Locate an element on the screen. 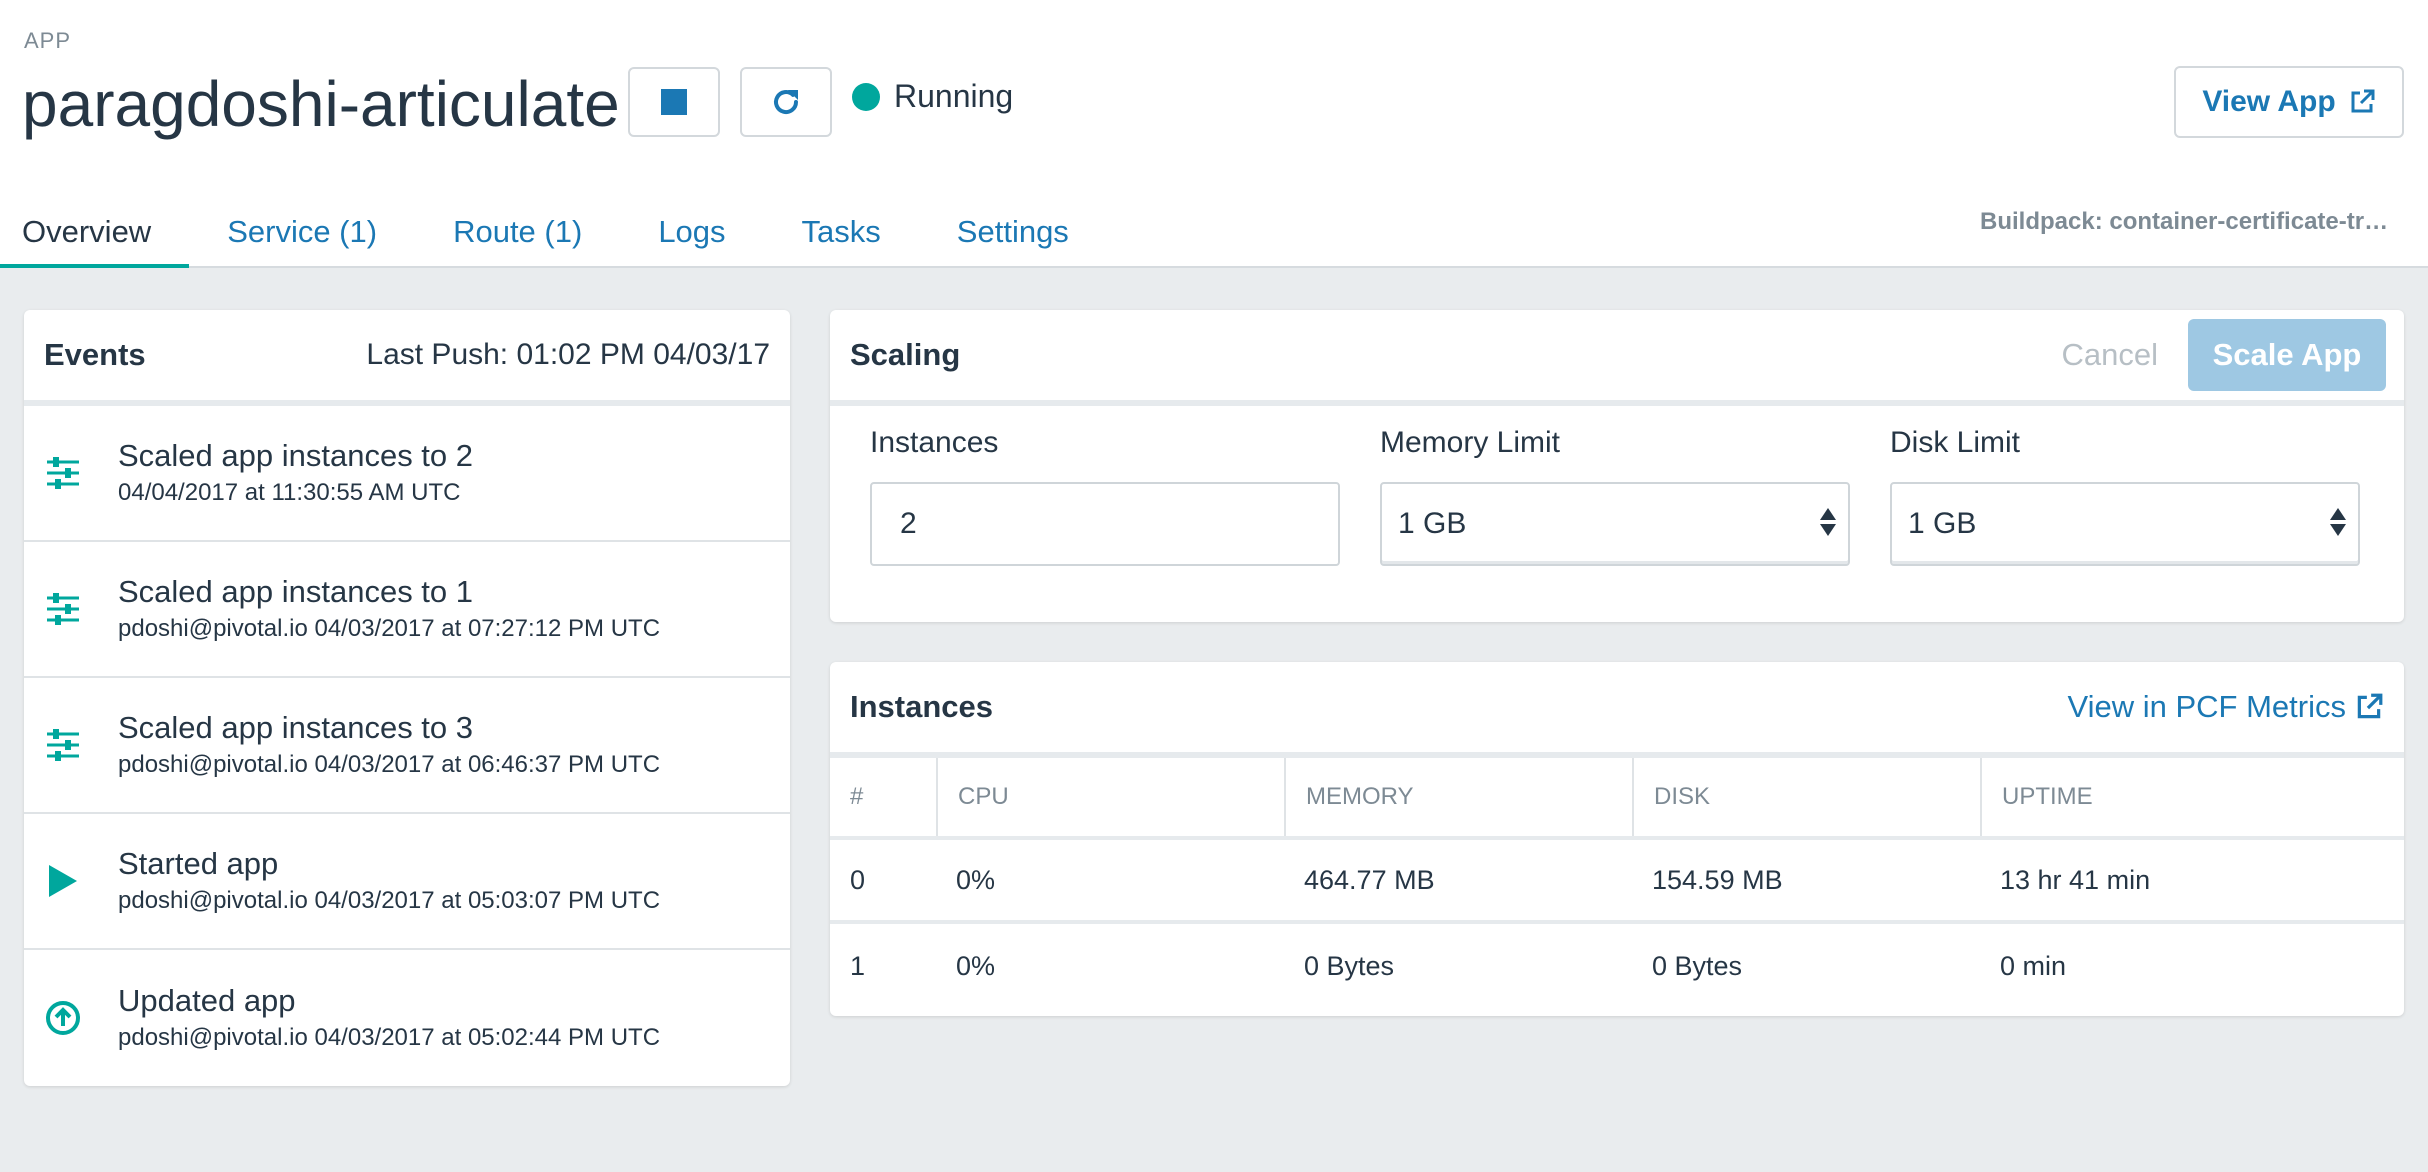  tab-route: Route (1) is located at coordinates (517, 234).